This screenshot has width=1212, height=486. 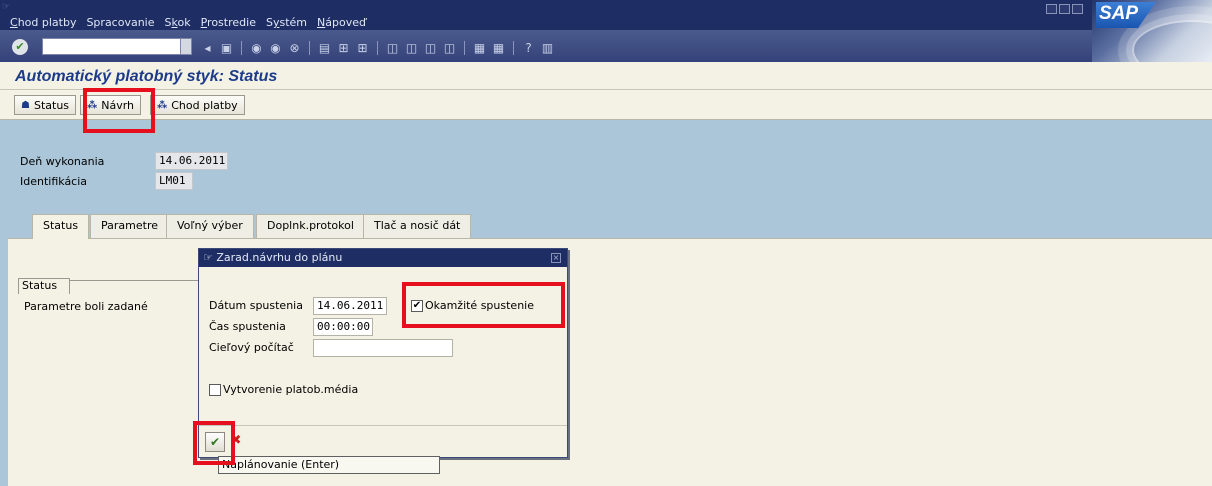 I want to click on find-next-icon: ⊞, so click(x=362, y=47).